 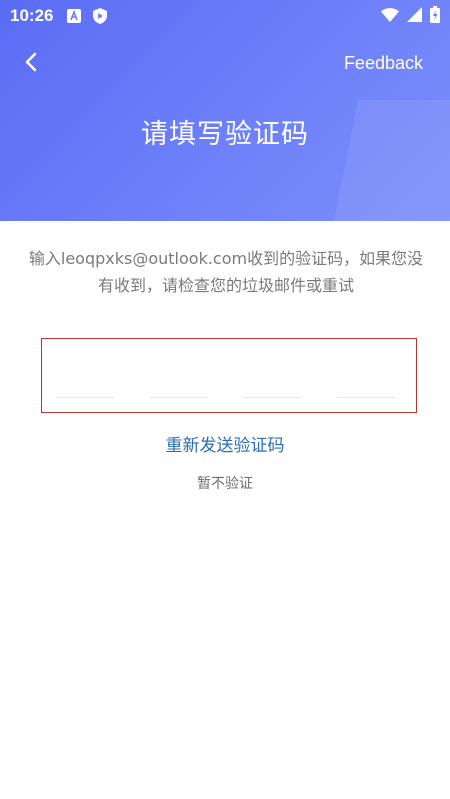 I want to click on battery-charging-icon, so click(x=435, y=16).